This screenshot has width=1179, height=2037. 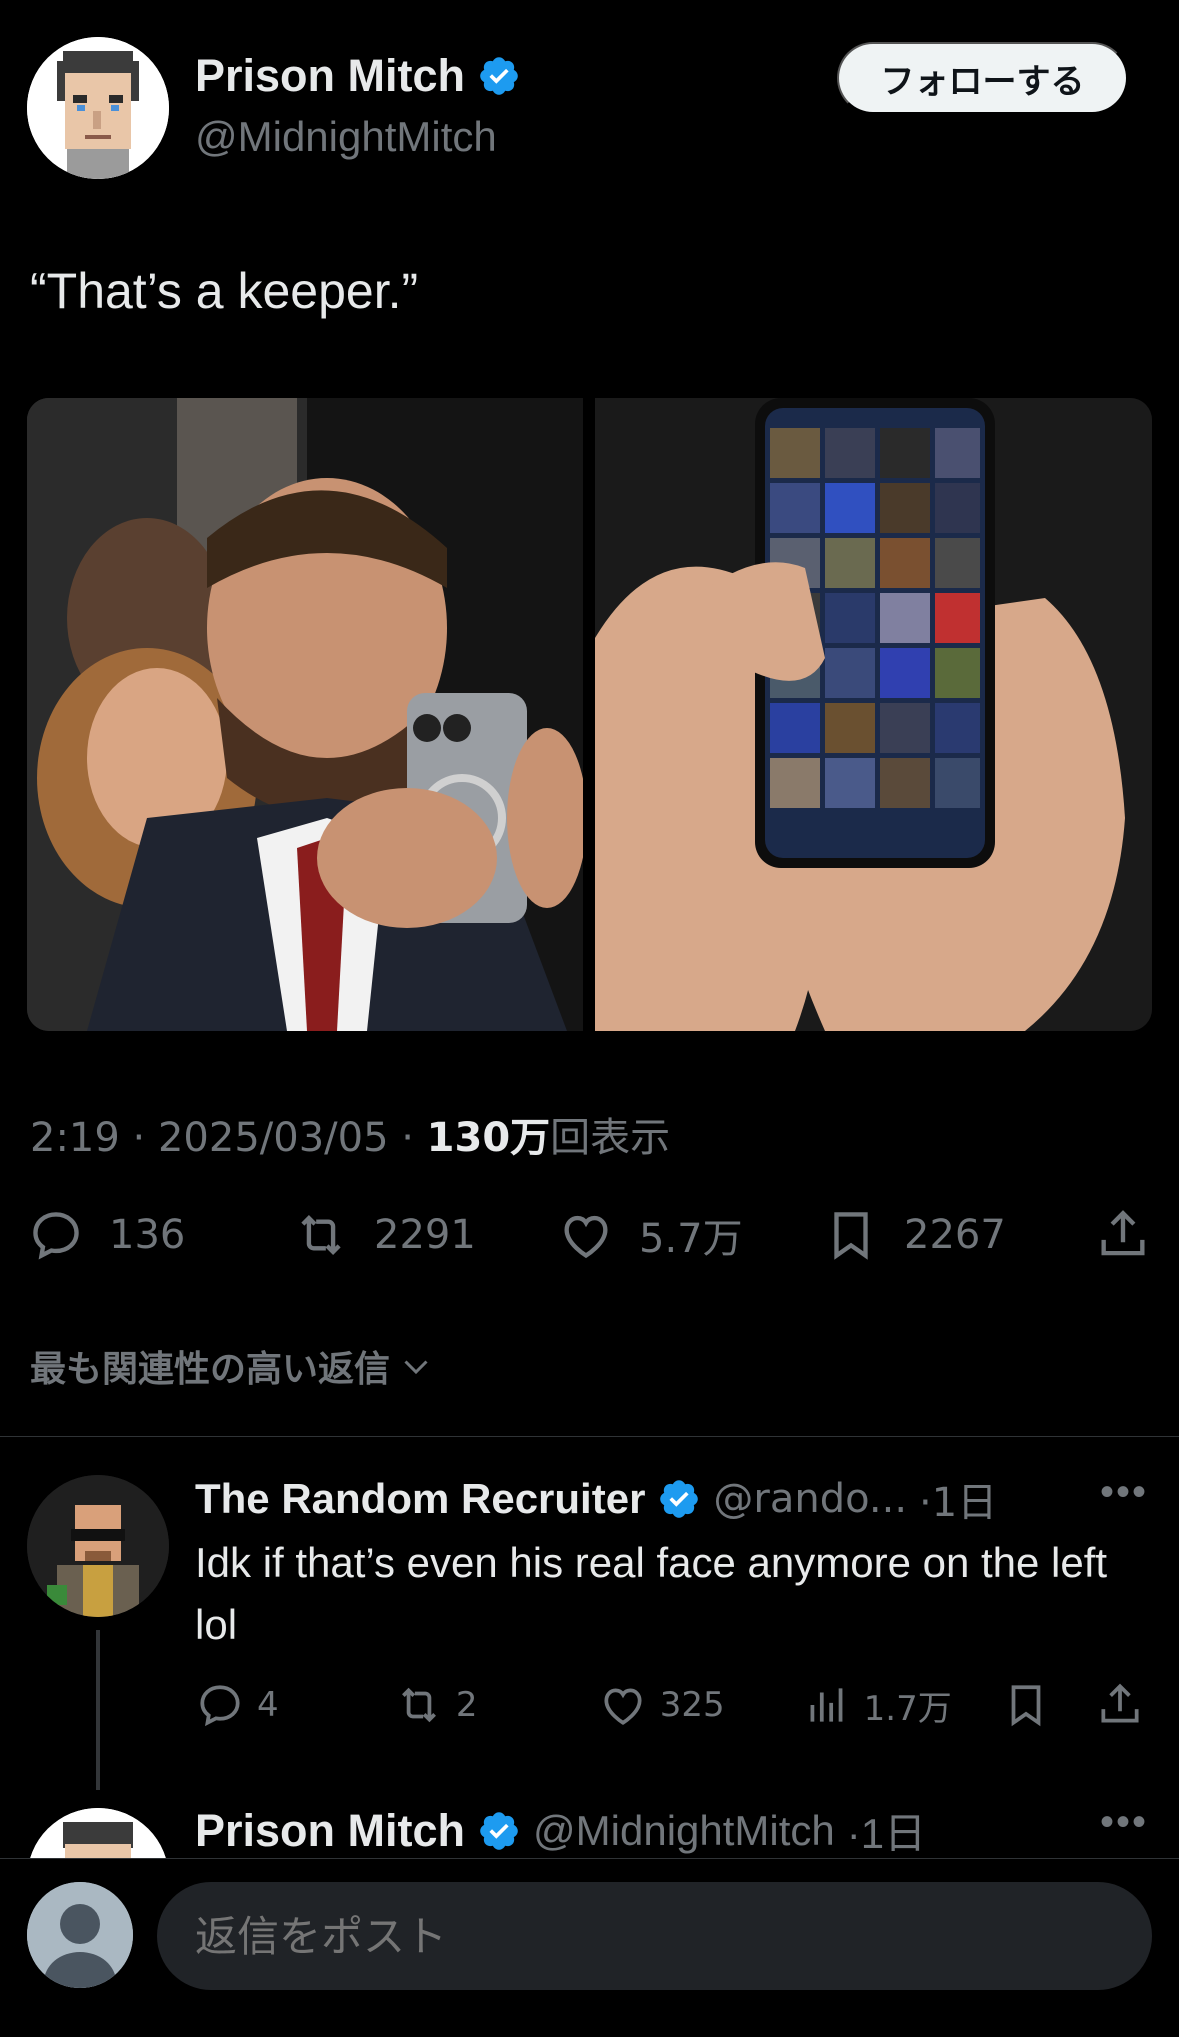 What do you see at coordinates (466, 1705) in the screenshot?
I see `reply-retweet-count: 2` at bounding box center [466, 1705].